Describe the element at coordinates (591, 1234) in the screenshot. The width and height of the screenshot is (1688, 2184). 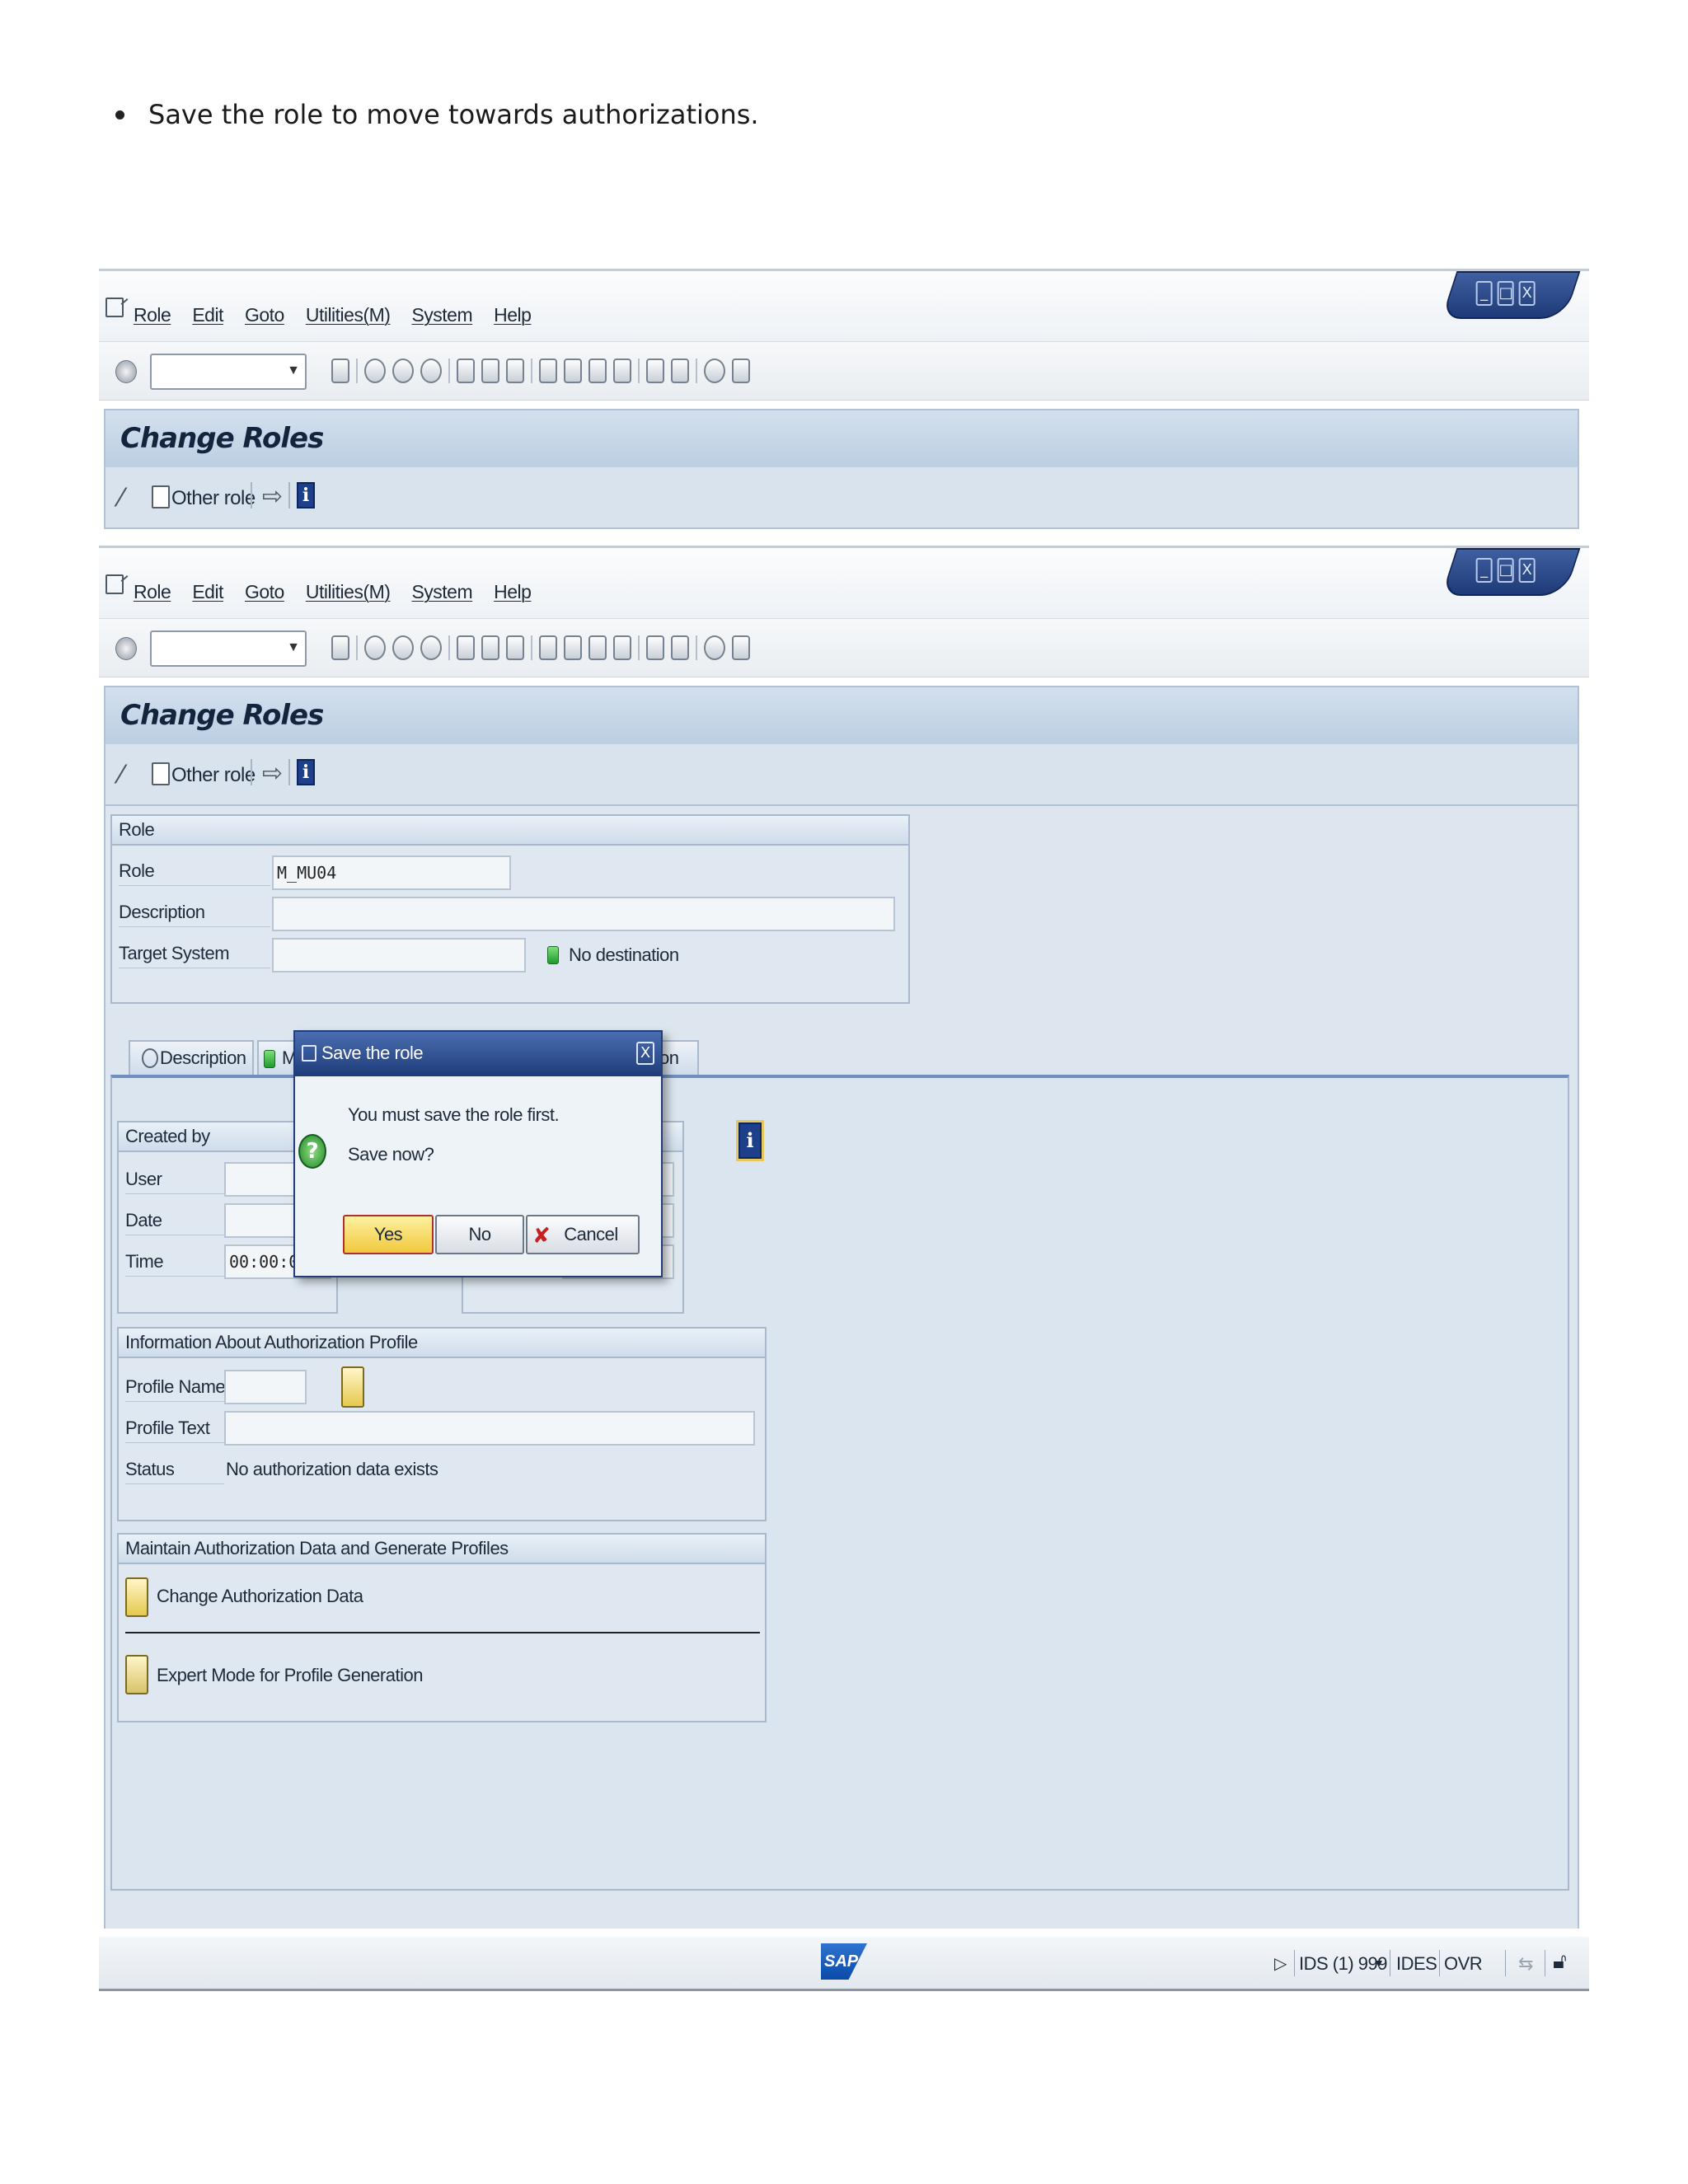
I see `cancel-button-label: Cancel` at that location.